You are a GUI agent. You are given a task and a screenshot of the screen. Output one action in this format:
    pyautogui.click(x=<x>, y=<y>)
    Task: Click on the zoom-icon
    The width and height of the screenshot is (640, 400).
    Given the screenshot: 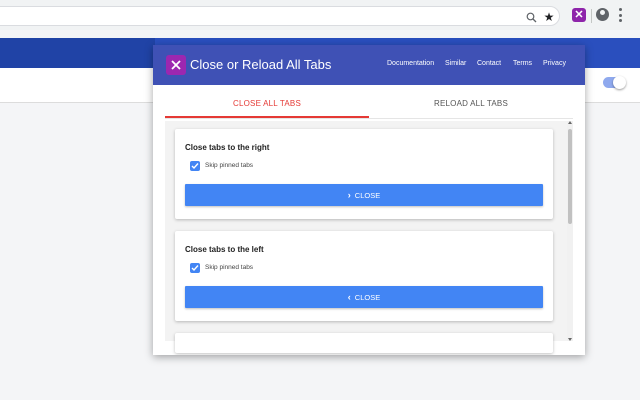 What is the action you would take?
    pyautogui.click(x=531, y=17)
    